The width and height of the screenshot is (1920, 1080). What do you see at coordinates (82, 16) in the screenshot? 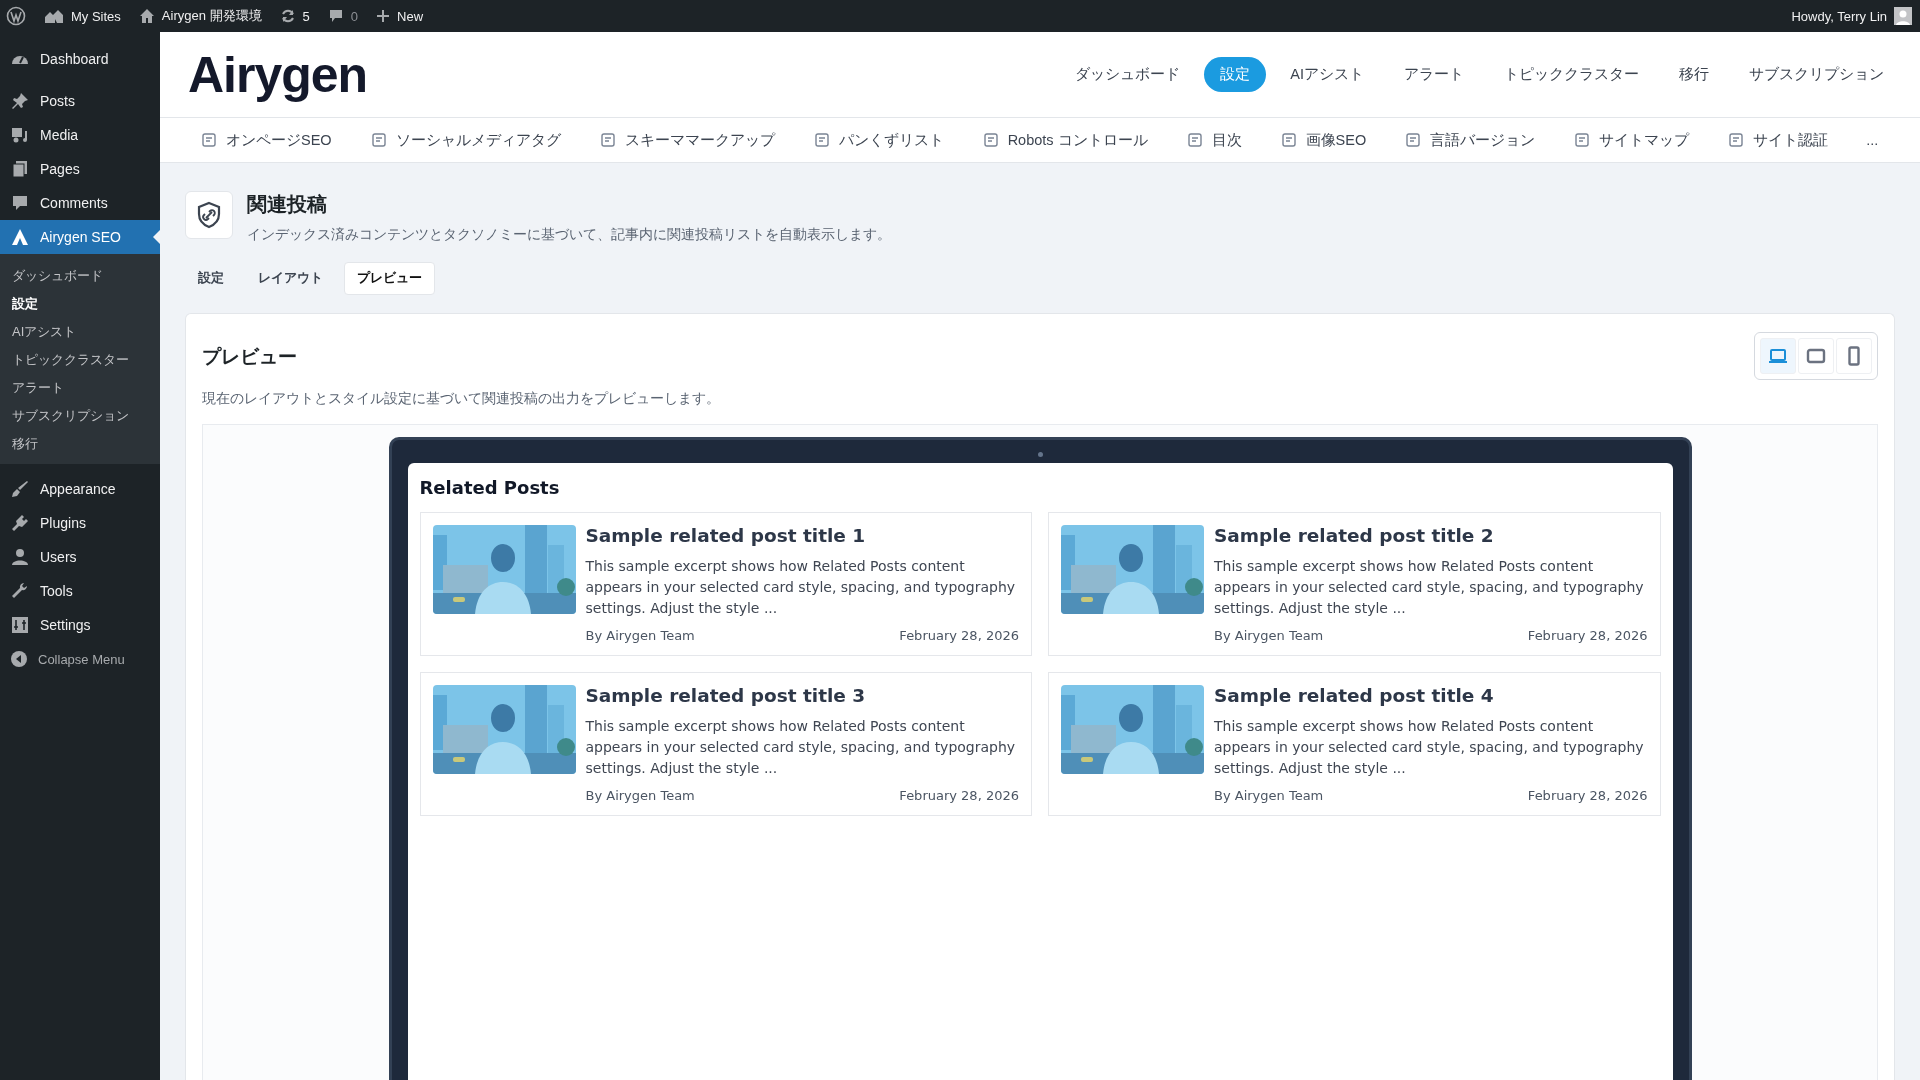
I see `admin-bar-link: My Sites` at bounding box center [82, 16].